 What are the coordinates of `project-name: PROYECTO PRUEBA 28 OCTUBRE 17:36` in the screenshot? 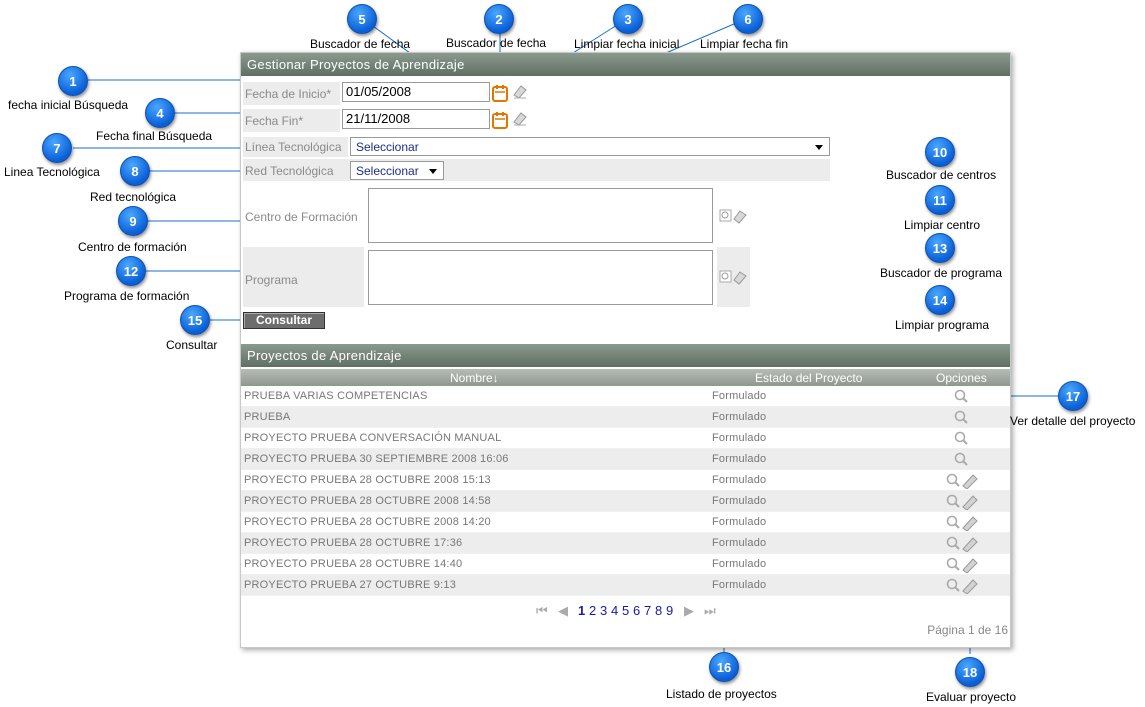 It's located at (353, 543).